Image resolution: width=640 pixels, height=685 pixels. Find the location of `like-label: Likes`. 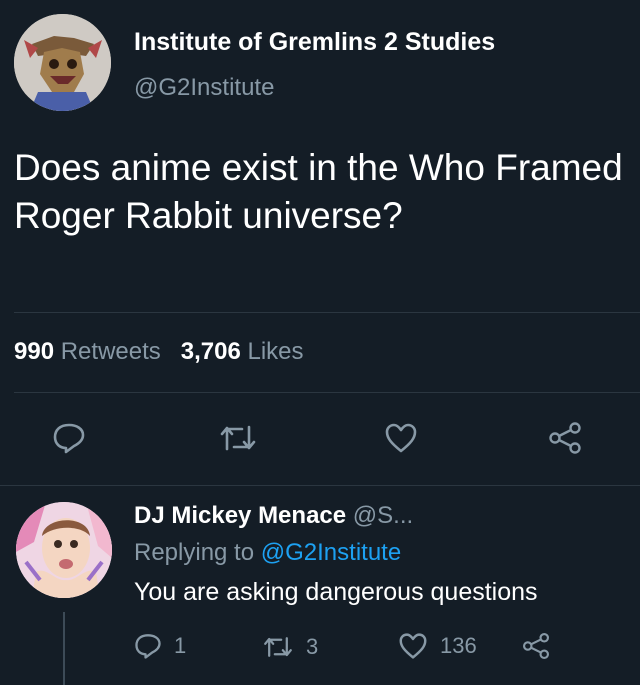

like-label: Likes is located at coordinates (276, 351).